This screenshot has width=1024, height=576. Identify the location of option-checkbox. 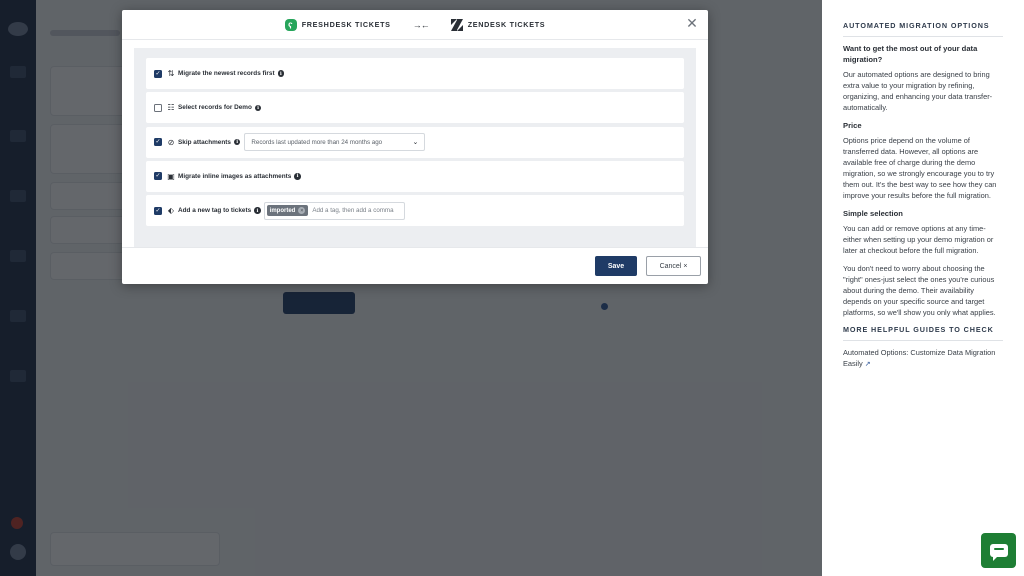
(158, 107).